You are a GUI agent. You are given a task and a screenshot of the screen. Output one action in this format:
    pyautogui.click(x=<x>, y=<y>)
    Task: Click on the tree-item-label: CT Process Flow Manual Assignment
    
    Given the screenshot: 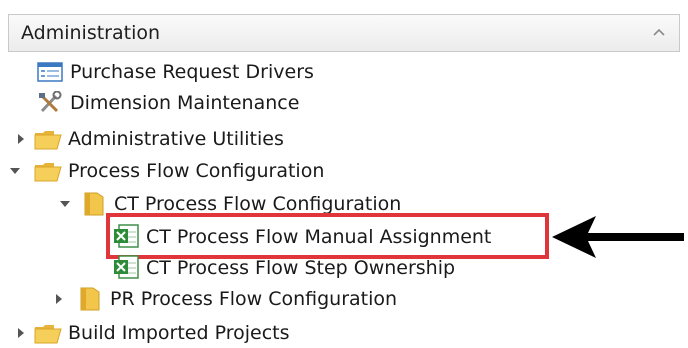 What is the action you would take?
    pyautogui.click(x=319, y=237)
    